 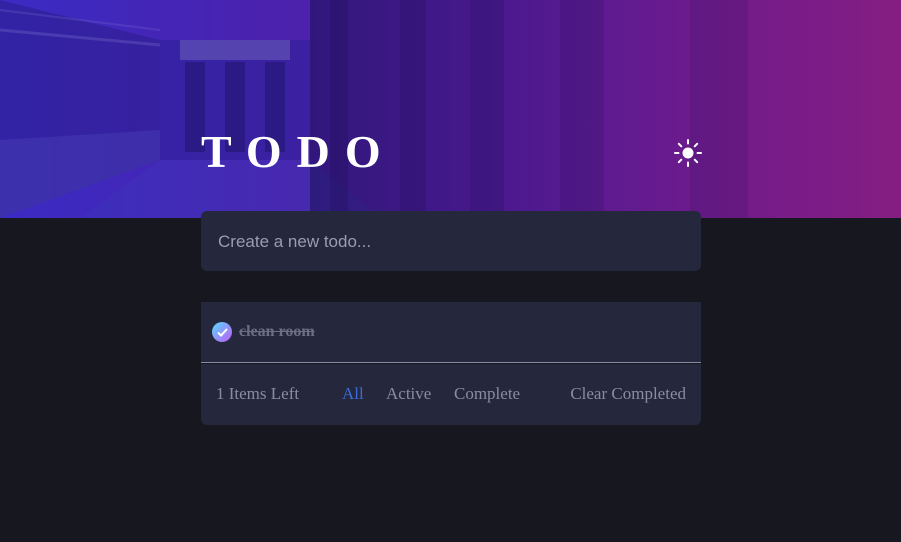 I want to click on todo-item: clean room, so click(x=451, y=332).